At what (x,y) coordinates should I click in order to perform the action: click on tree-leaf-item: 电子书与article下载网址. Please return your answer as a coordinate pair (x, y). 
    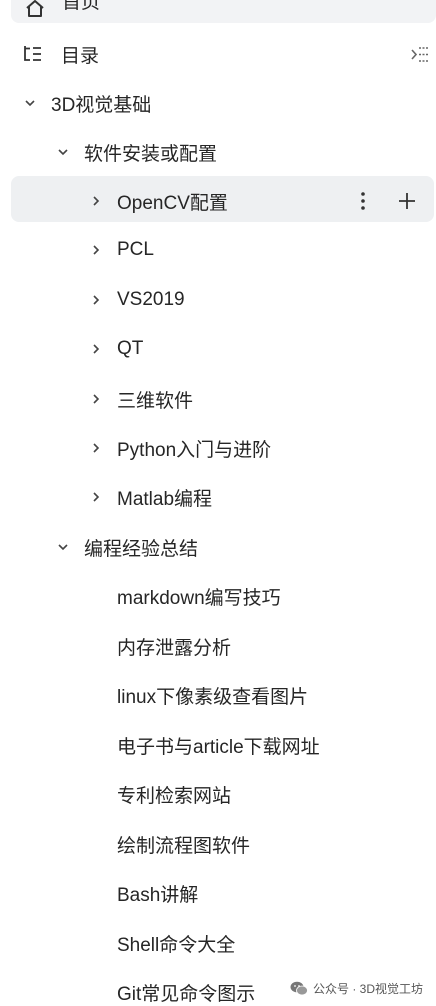
    Looking at the image, I should click on (218, 745).